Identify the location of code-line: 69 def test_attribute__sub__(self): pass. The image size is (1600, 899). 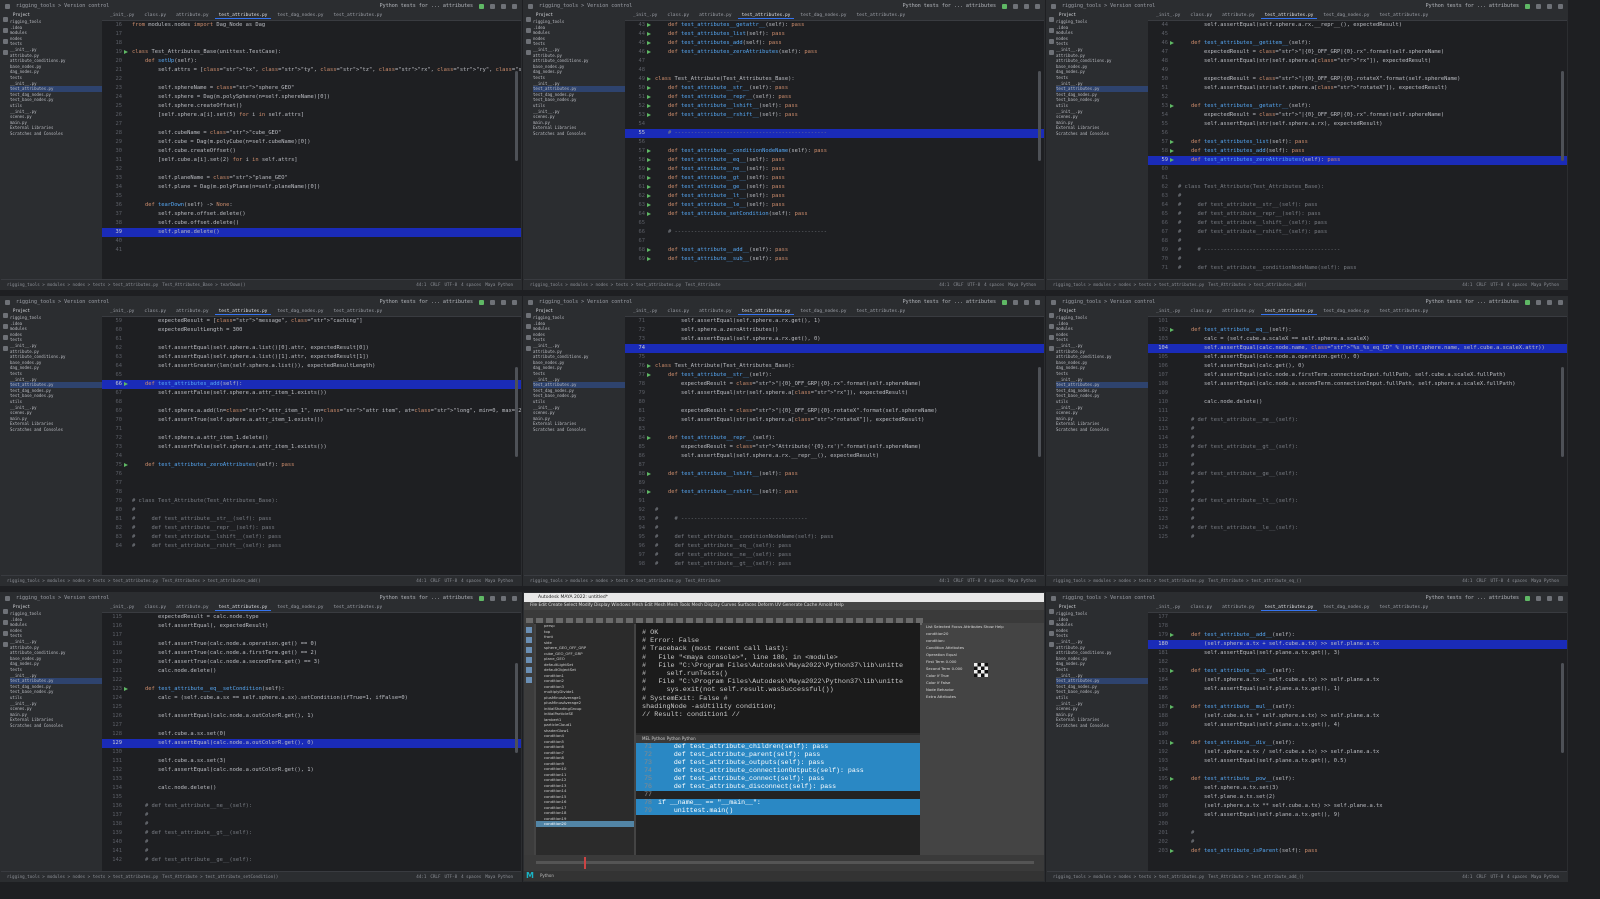
(834, 259).